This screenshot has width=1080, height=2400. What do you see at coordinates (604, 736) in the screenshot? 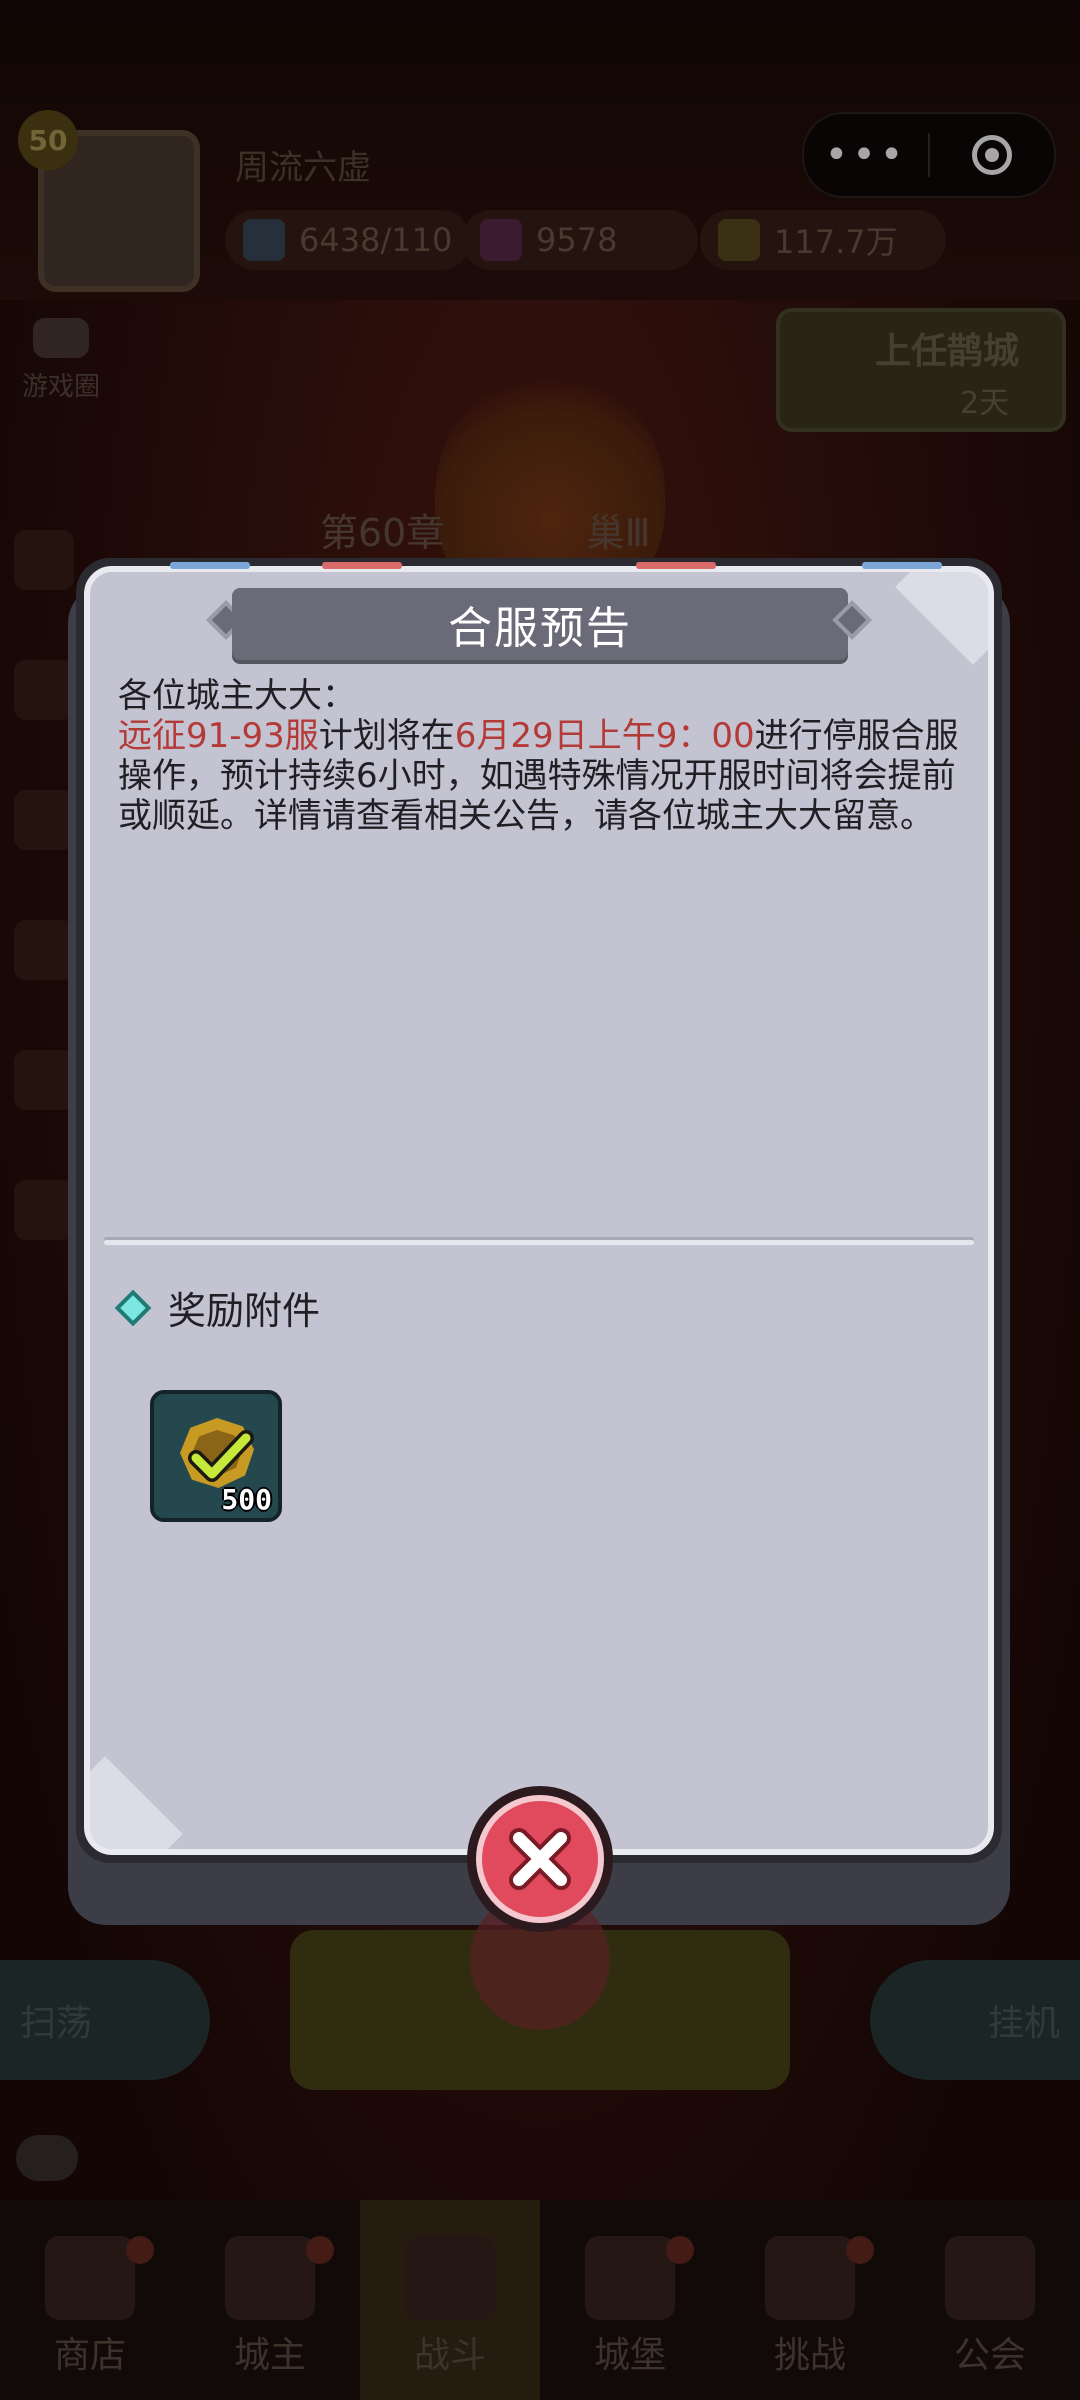
I see `notice-time-highlight: 6月29日上午9：00` at bounding box center [604, 736].